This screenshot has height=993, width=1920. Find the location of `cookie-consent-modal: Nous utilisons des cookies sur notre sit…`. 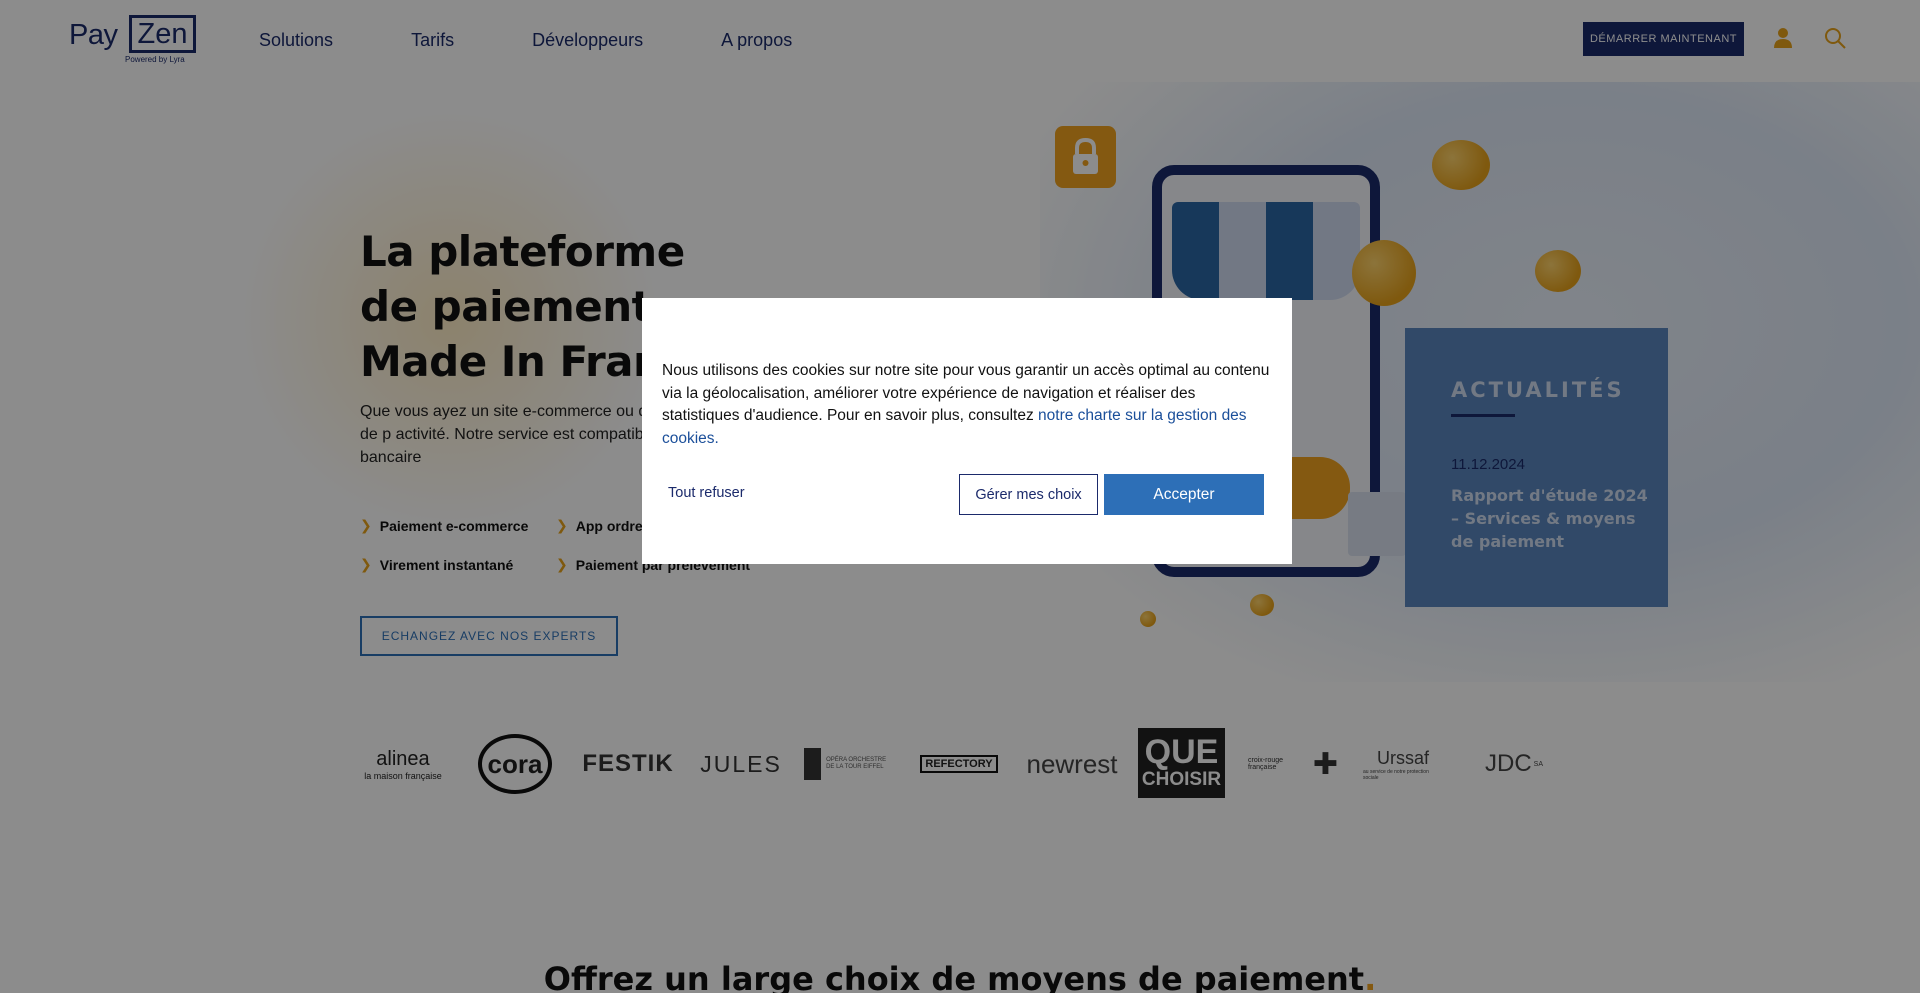

cookie-consent-modal: Nous utilisons des cookies sur notre sit… is located at coordinates (967, 431).